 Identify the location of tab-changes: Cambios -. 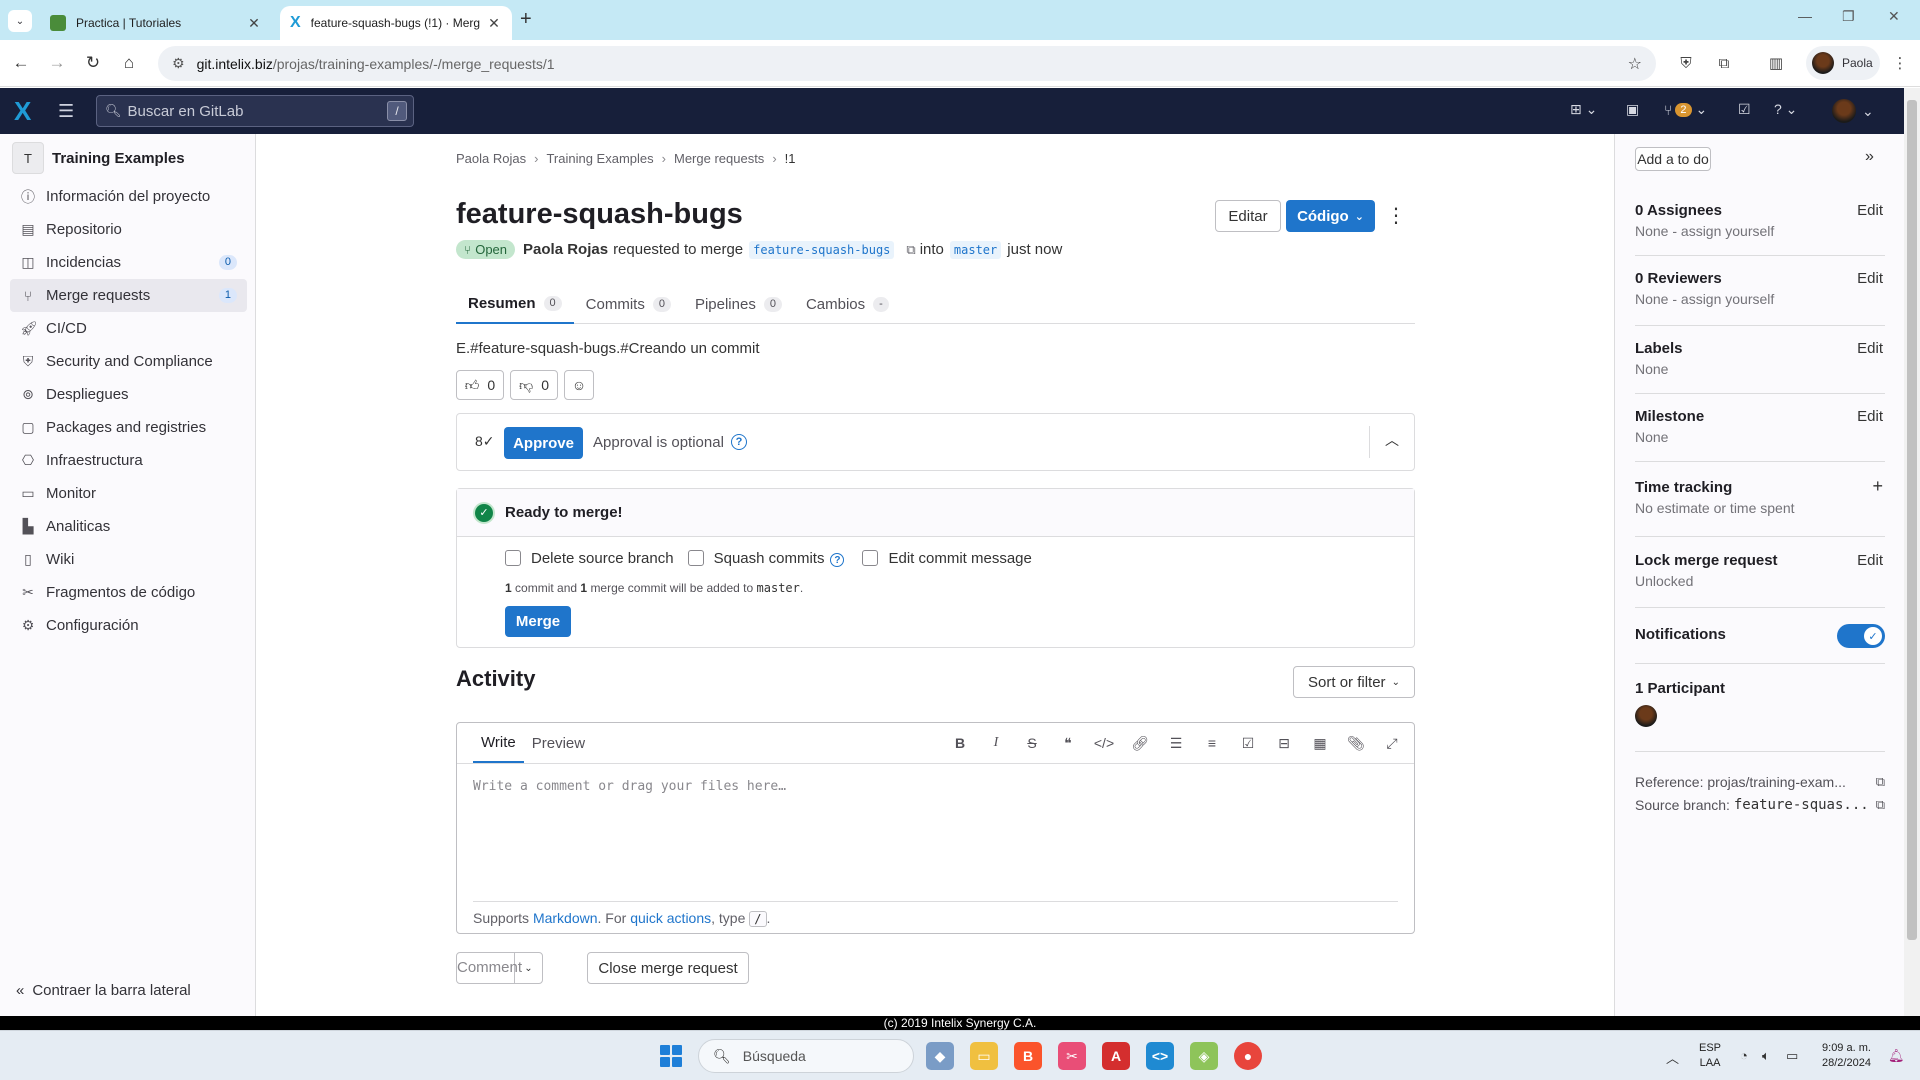
(847, 304).